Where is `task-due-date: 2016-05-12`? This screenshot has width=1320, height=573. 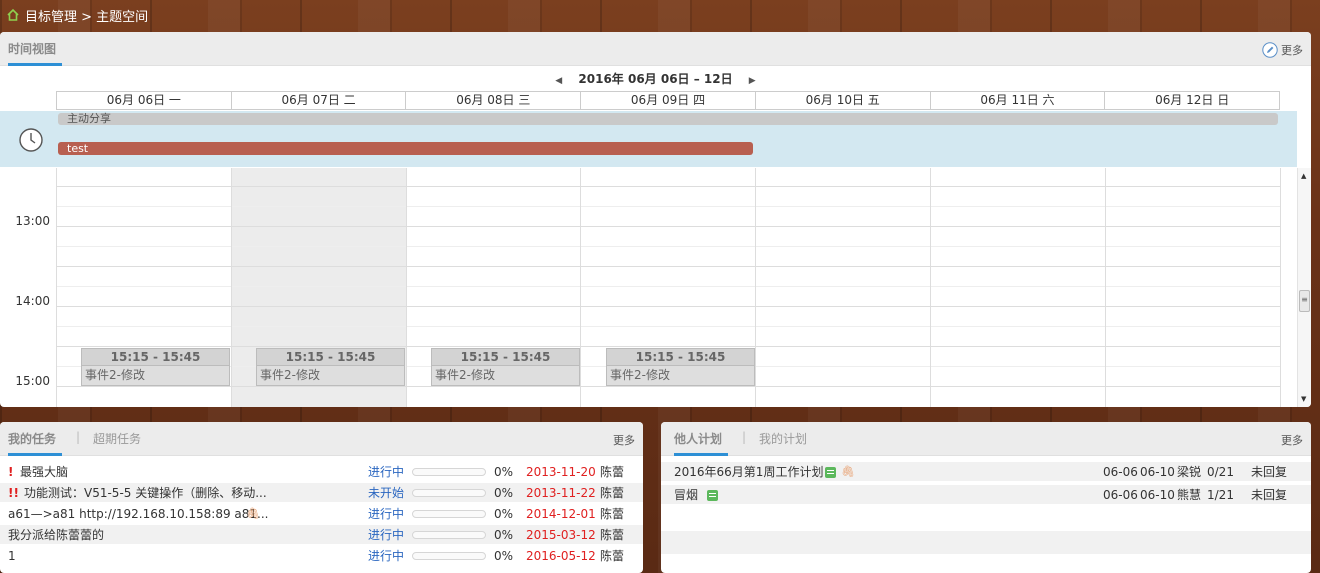 task-due-date: 2016-05-12 is located at coordinates (561, 556).